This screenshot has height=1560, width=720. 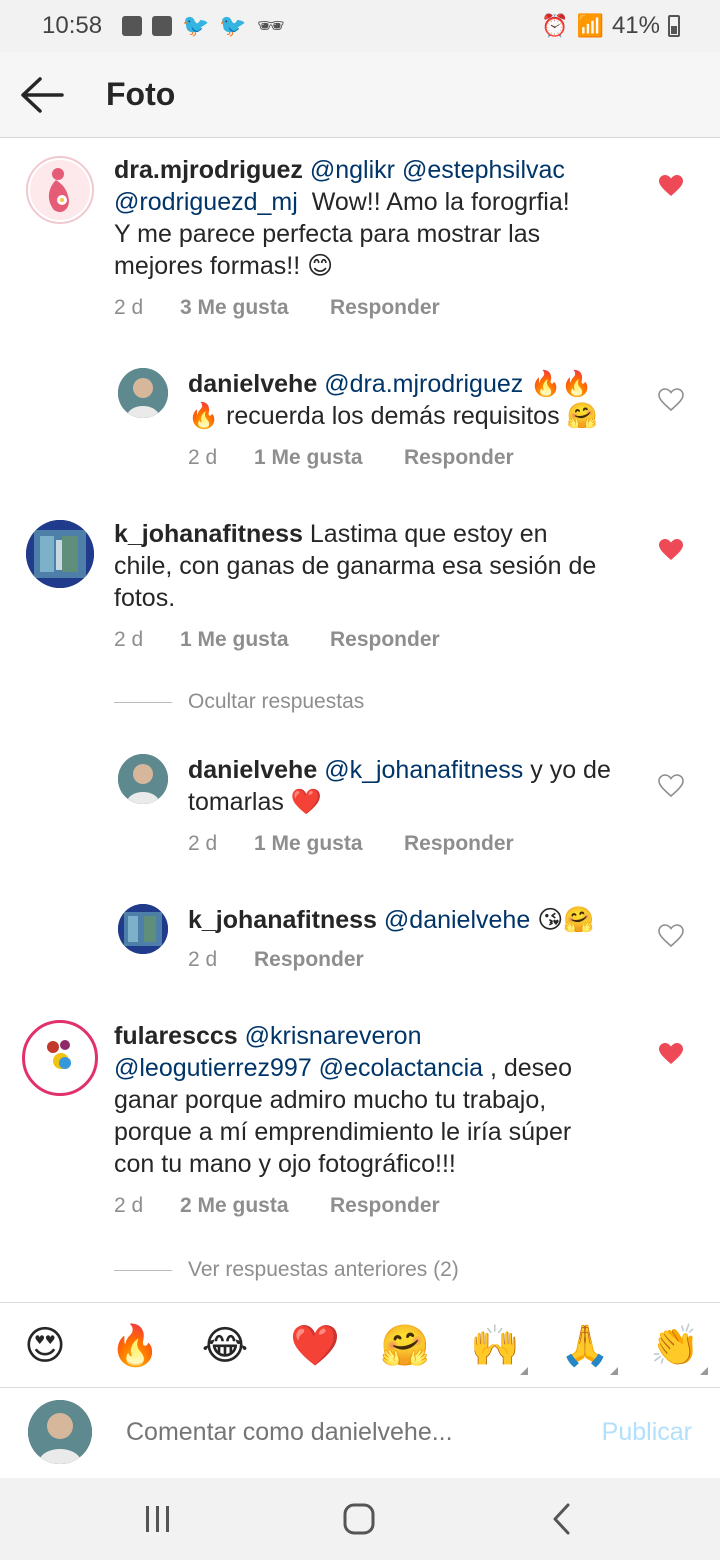 I want to click on checkbox-notification-icon, so click(x=132, y=26).